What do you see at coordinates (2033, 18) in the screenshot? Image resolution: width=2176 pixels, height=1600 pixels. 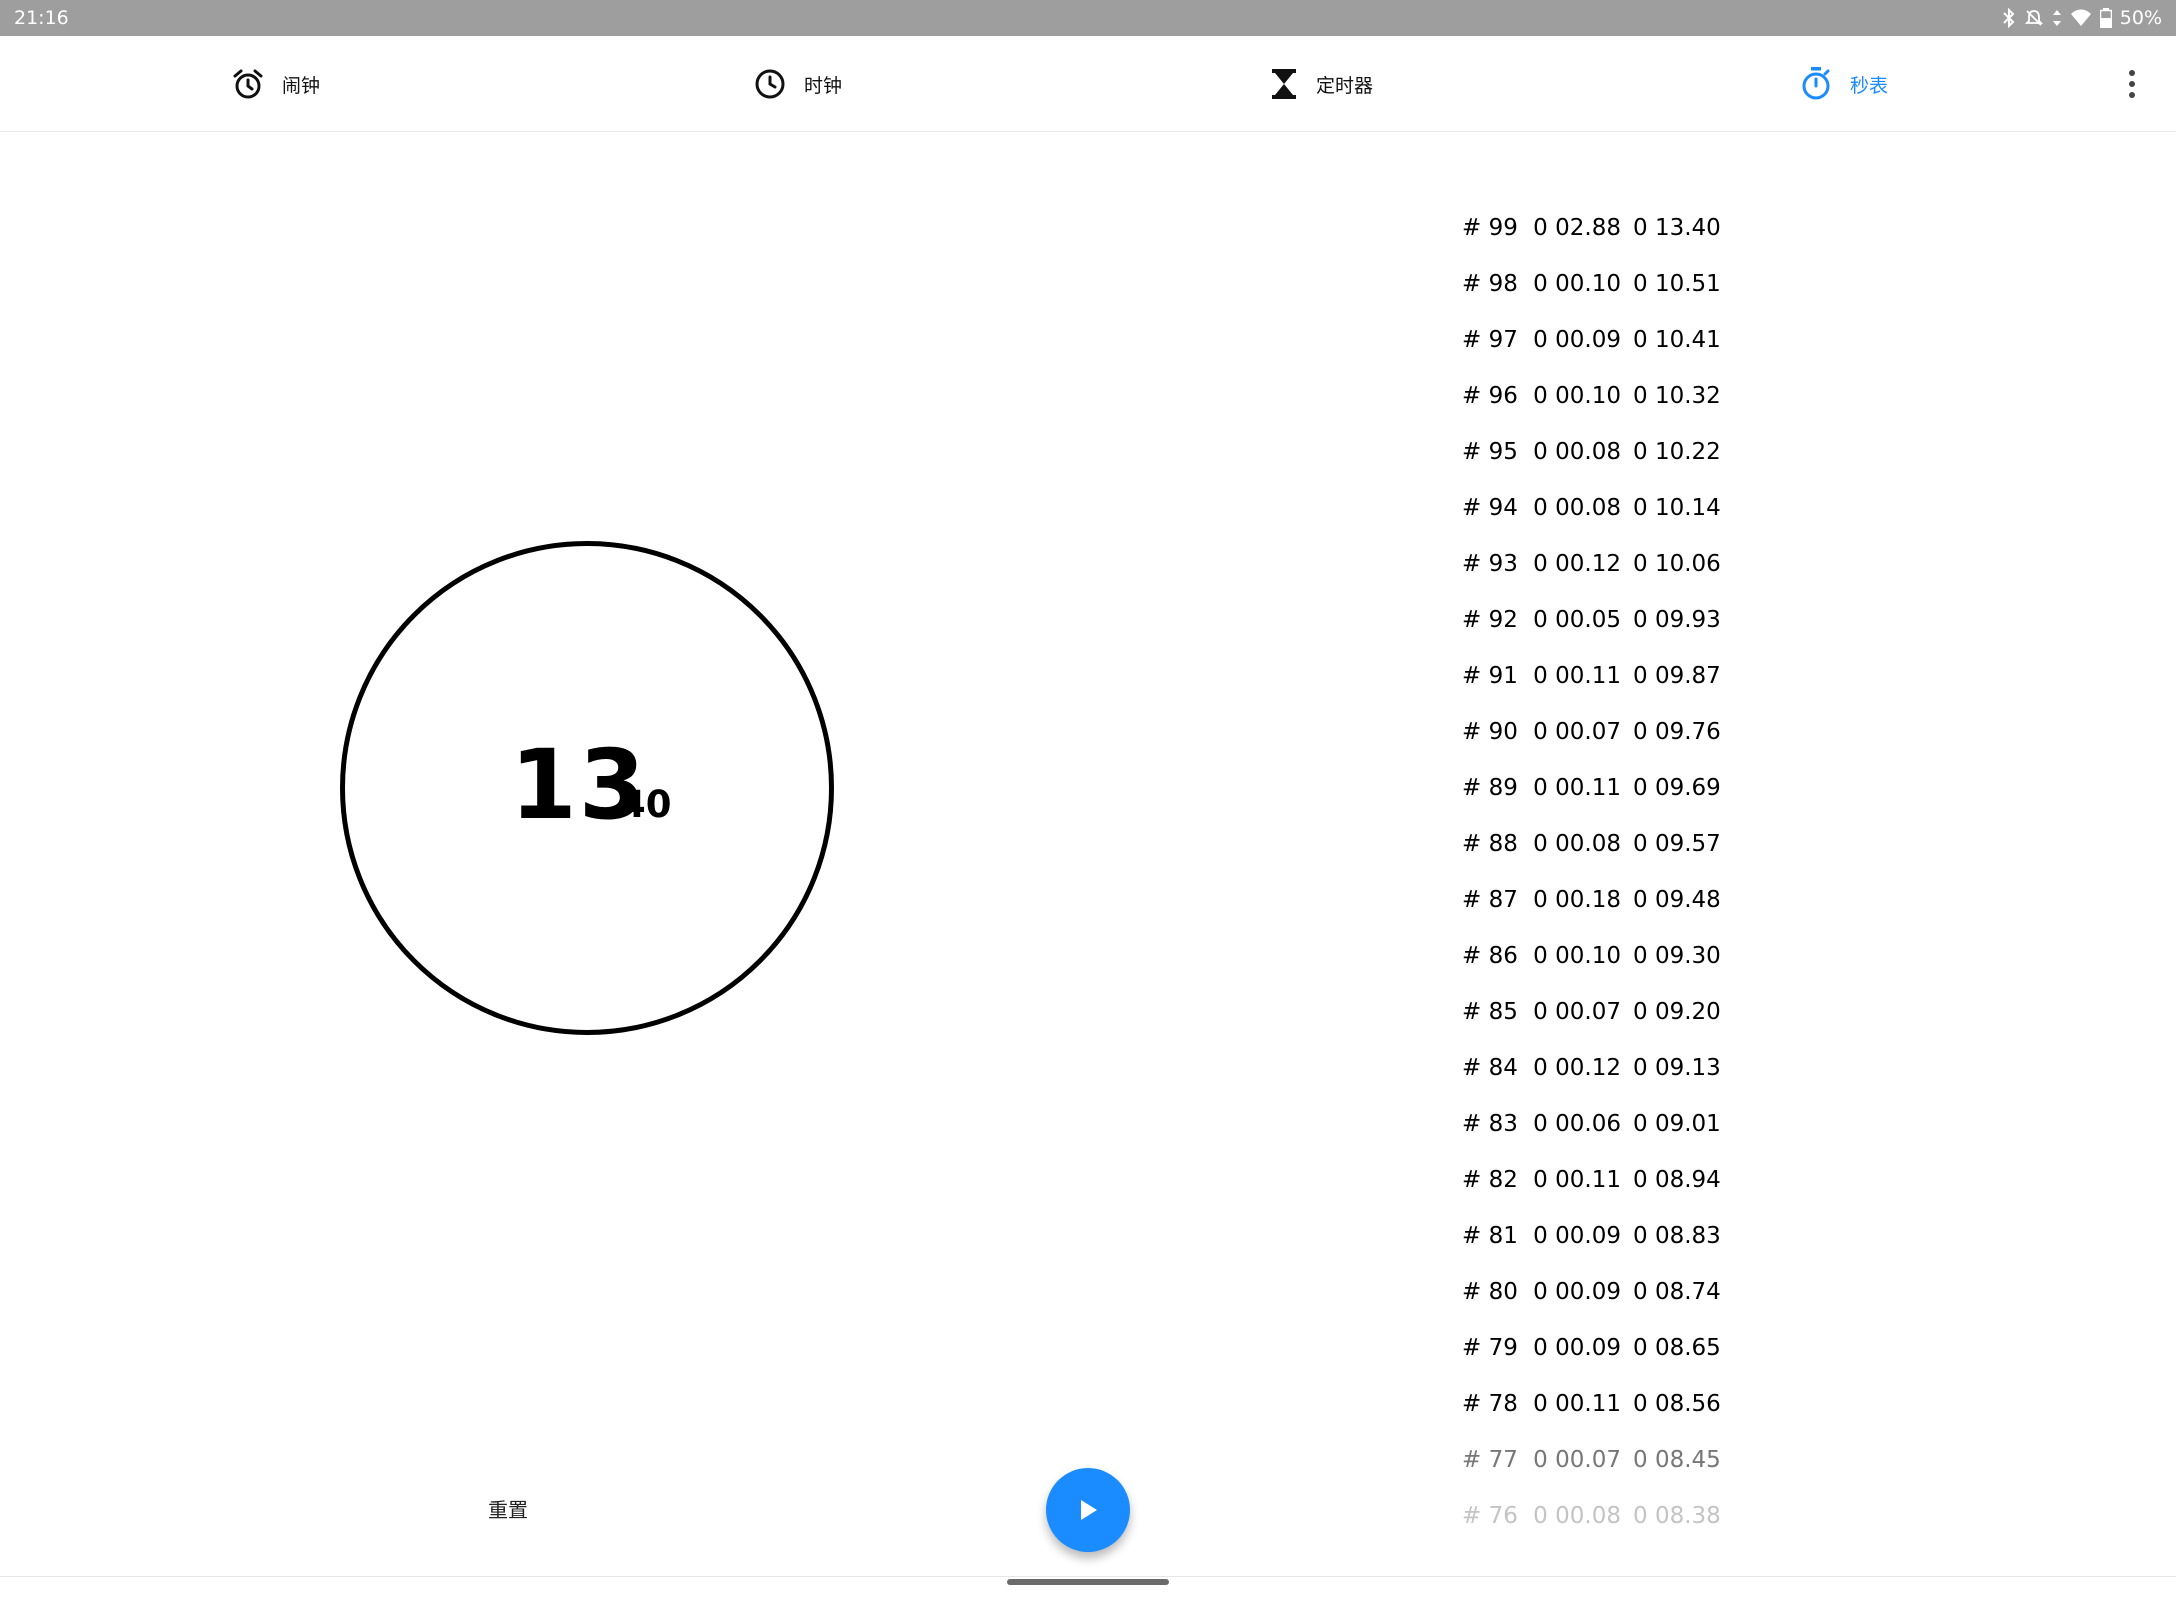 I see `notifications-off-icon` at bounding box center [2033, 18].